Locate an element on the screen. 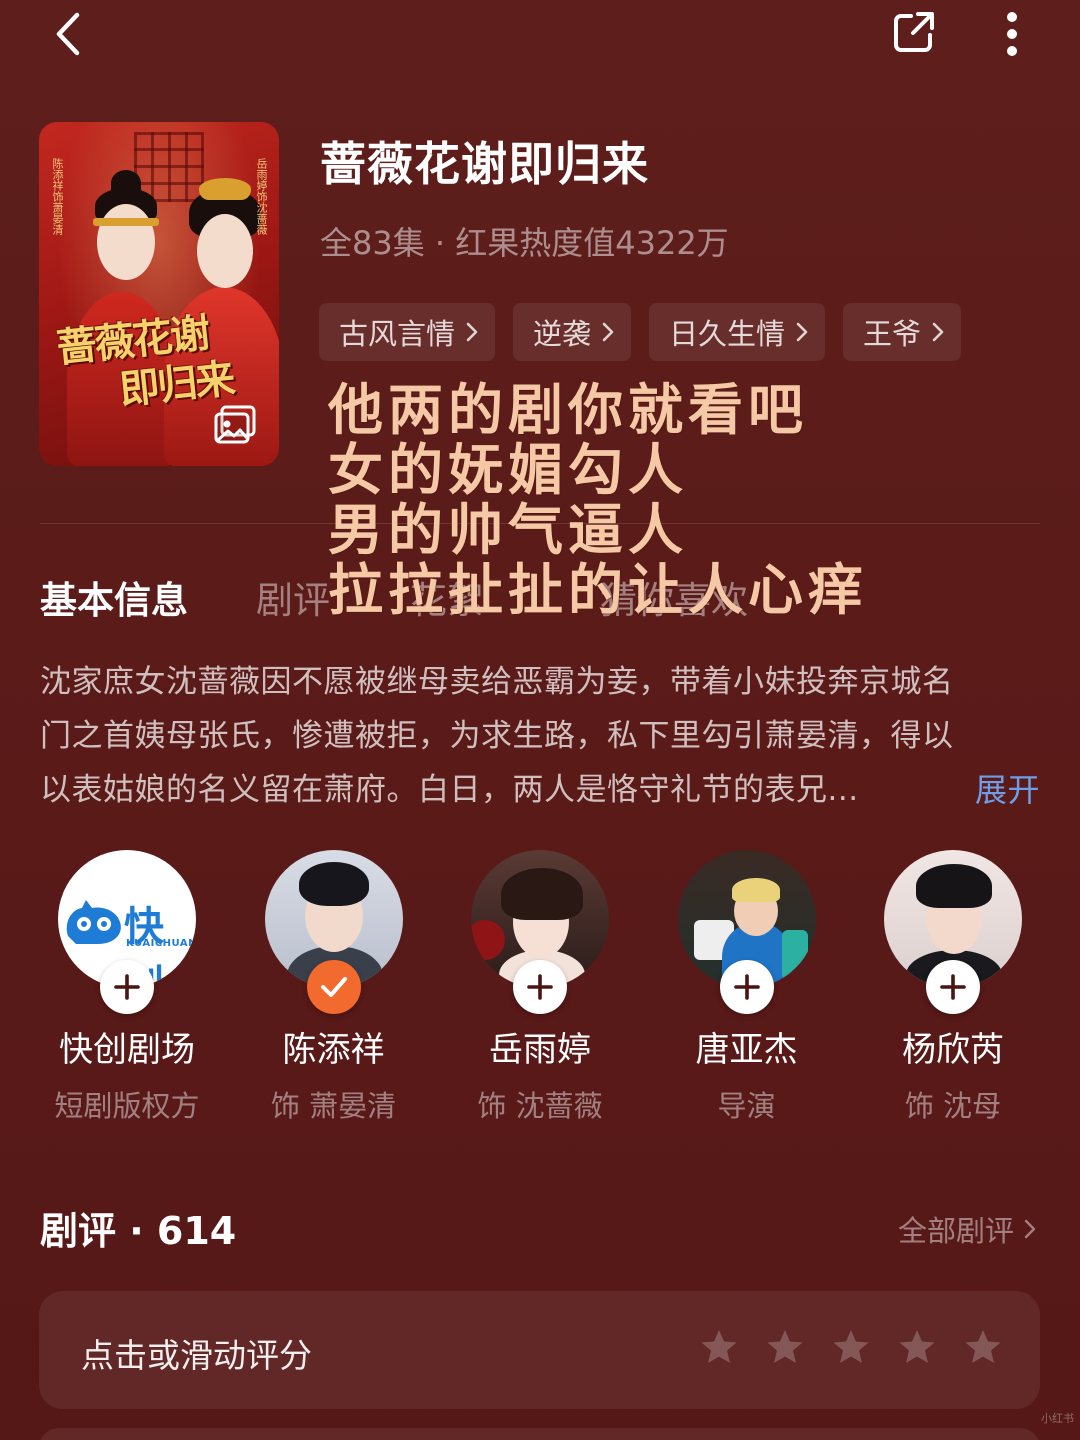 This screenshot has width=1080, height=1440. chevron-left-icon is located at coordinates (68, 34).